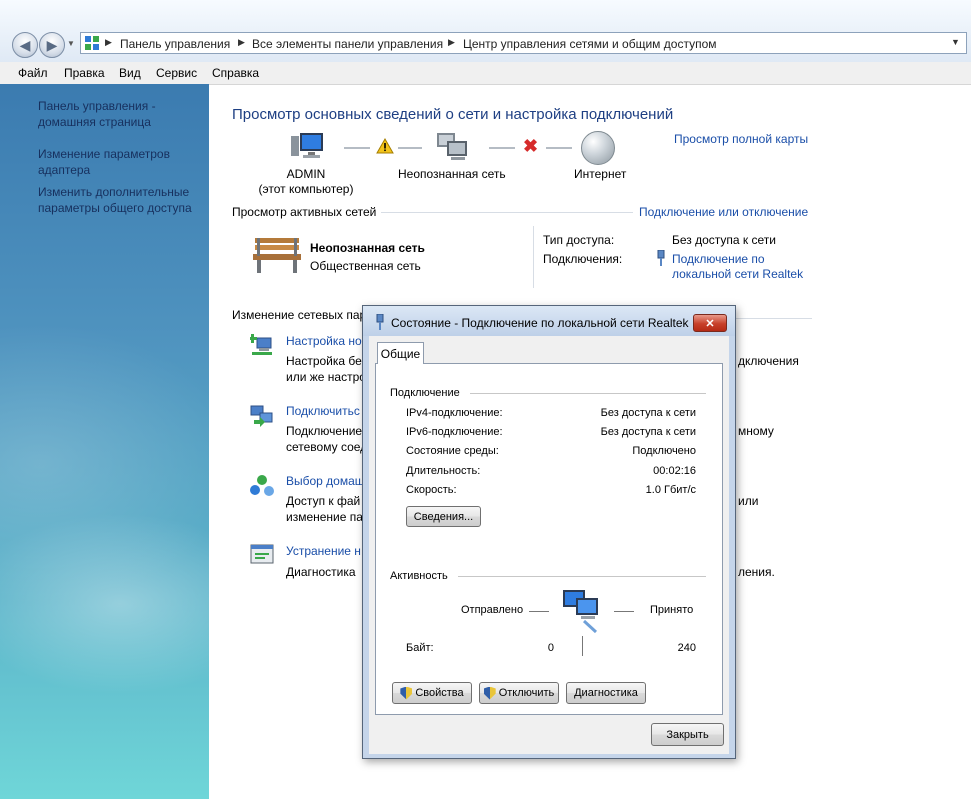 This screenshot has width=971, height=799. I want to click on back-button: ◀, so click(25, 45).